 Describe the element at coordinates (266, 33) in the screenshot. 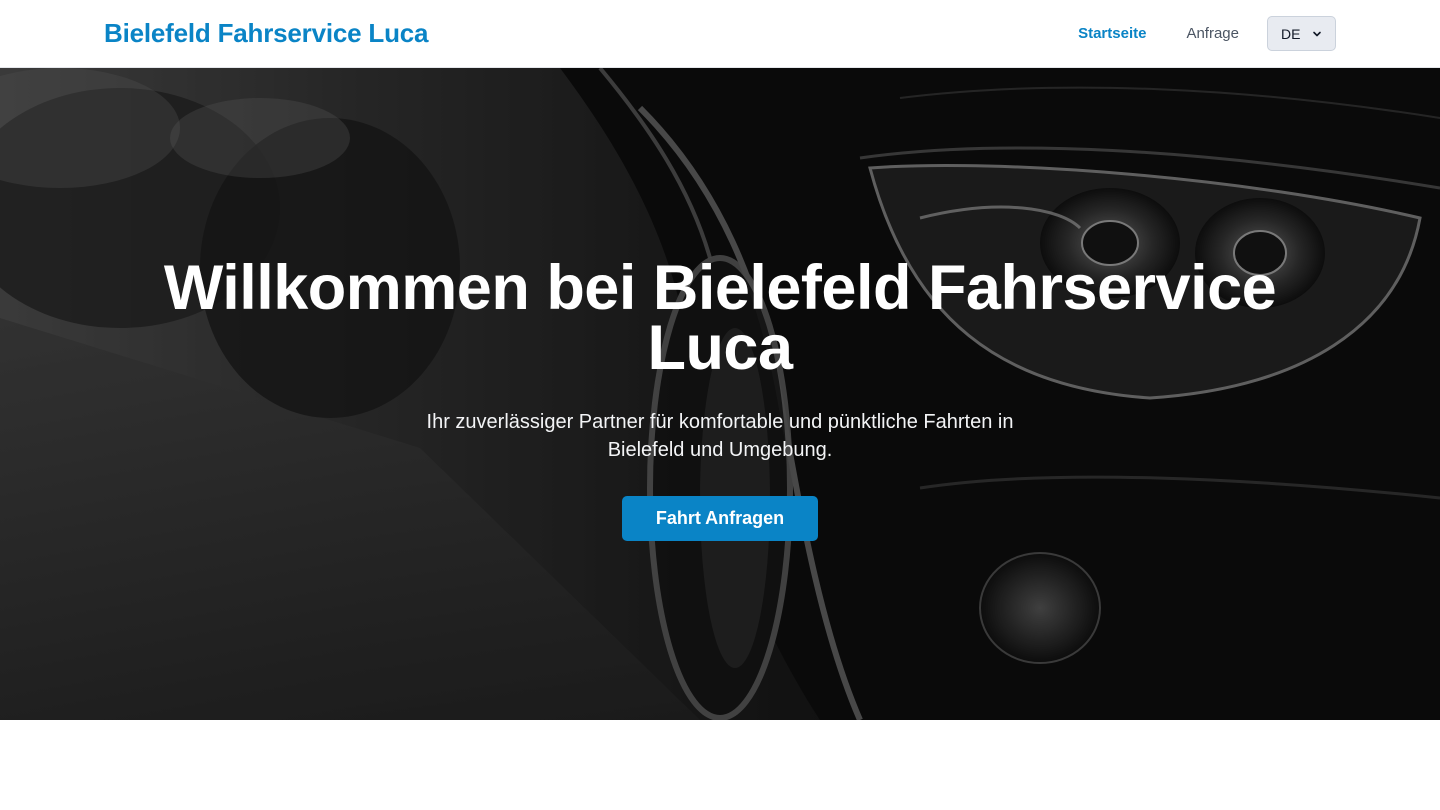

I see `brand-logo-link: Bielefeld Fahrservice Luca` at that location.